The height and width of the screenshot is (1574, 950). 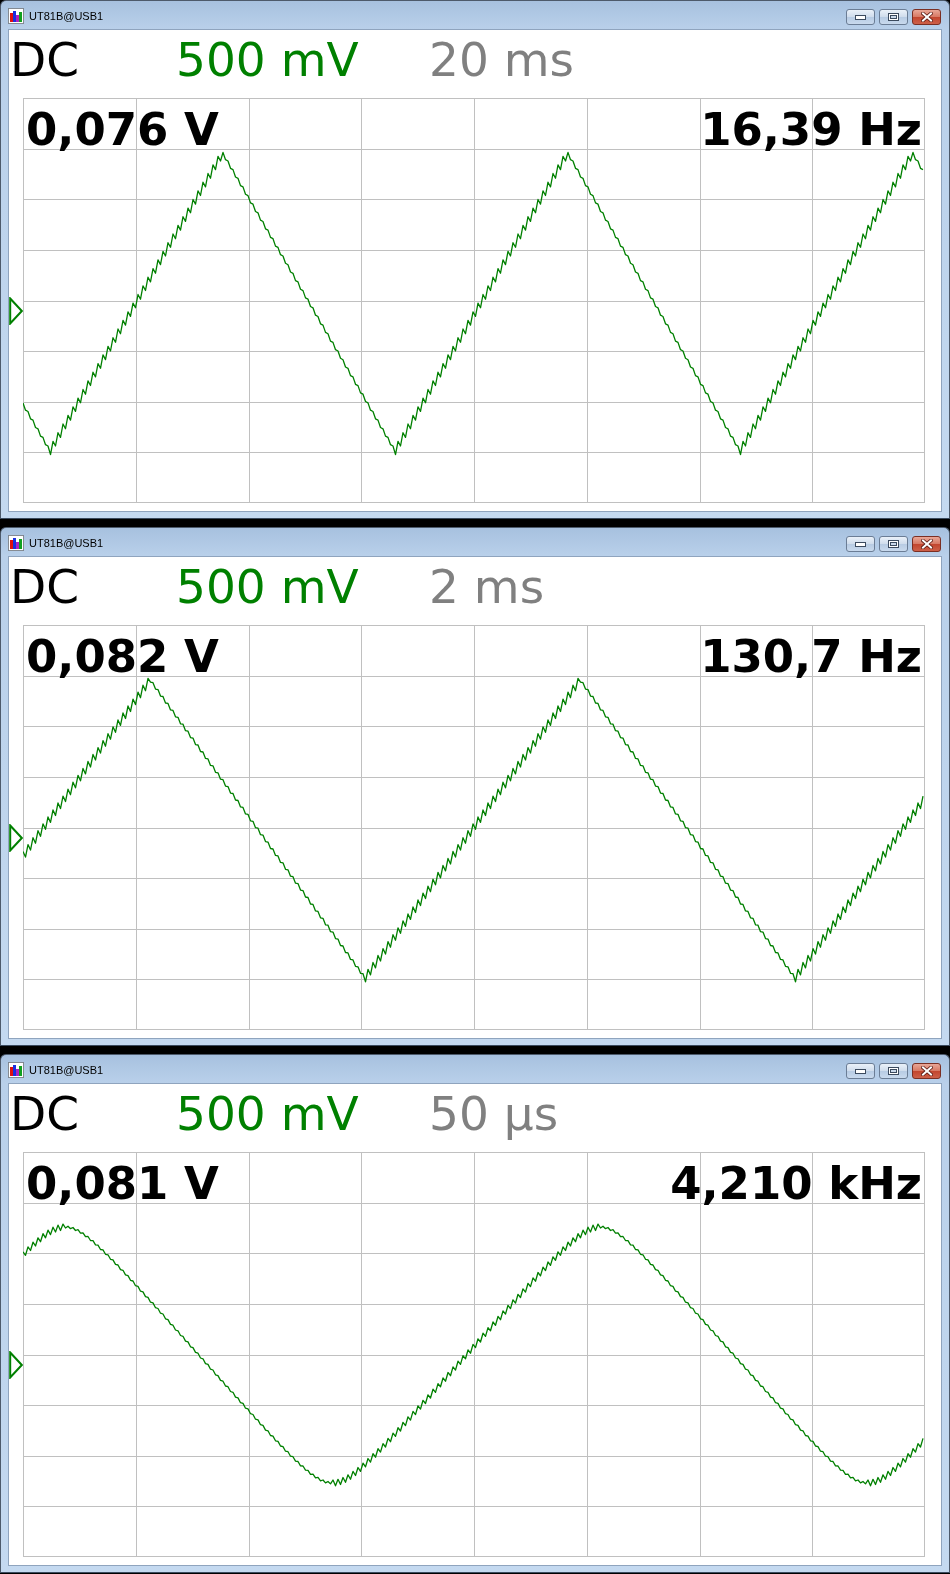 What do you see at coordinates (487, 586) in the screenshot?
I see `time-per-div-label: 2 ms` at bounding box center [487, 586].